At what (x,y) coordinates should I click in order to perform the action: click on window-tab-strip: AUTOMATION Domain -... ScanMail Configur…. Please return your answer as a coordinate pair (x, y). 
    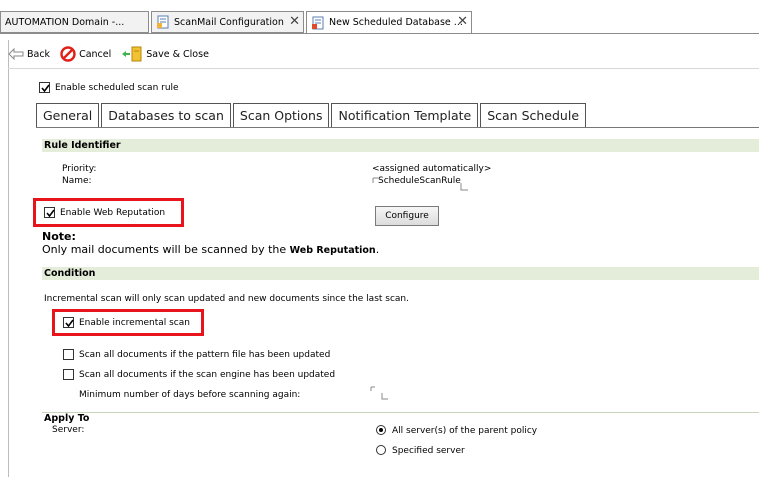
    Looking at the image, I should click on (379, 20).